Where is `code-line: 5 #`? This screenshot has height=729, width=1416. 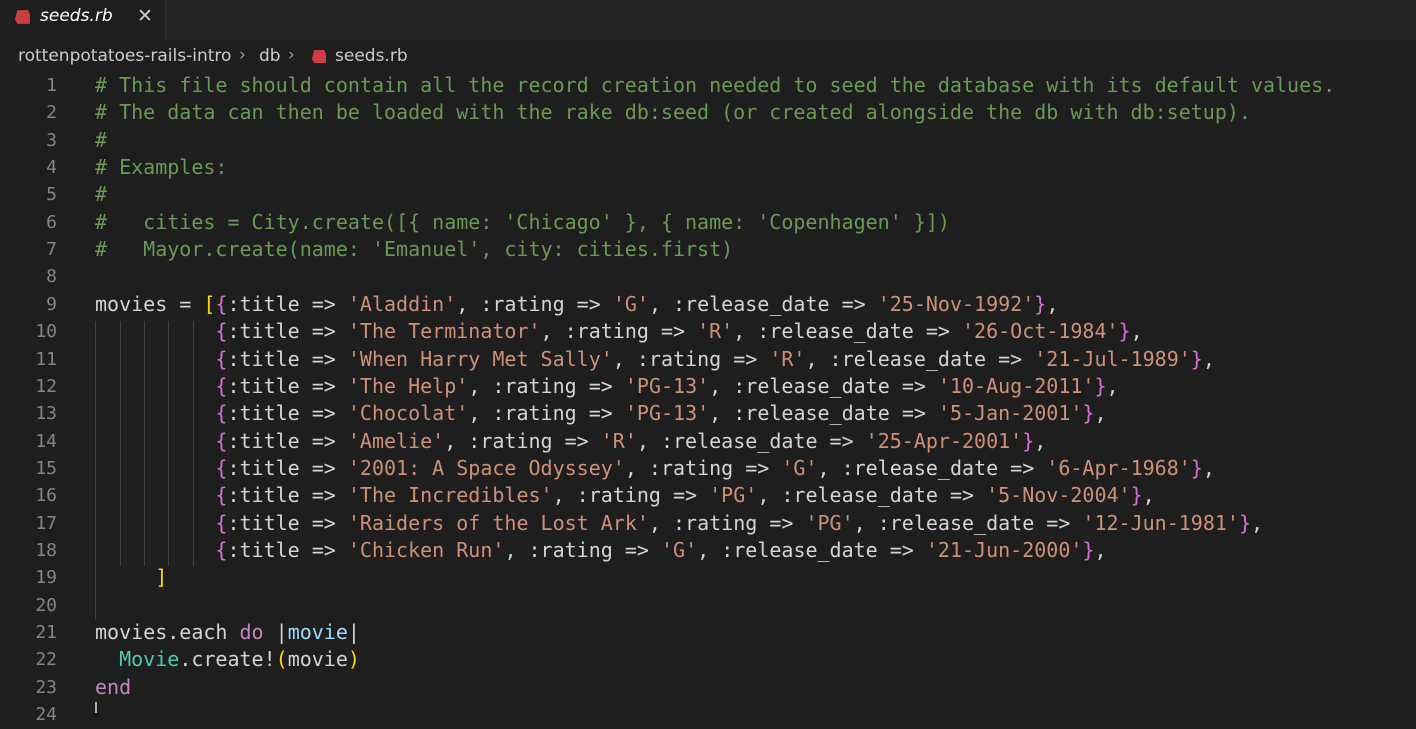
code-line: 5 # is located at coordinates (708, 195).